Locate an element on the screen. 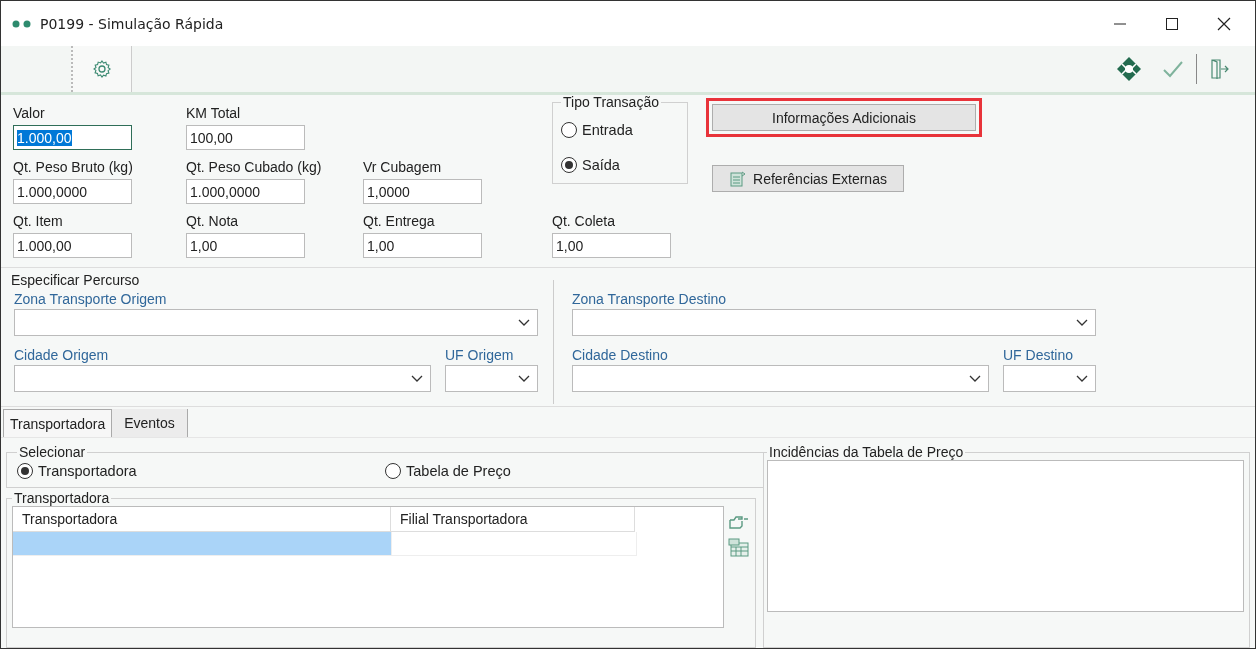 This screenshot has width=1256, height=649. exit-door-icon is located at coordinates (1219, 69).